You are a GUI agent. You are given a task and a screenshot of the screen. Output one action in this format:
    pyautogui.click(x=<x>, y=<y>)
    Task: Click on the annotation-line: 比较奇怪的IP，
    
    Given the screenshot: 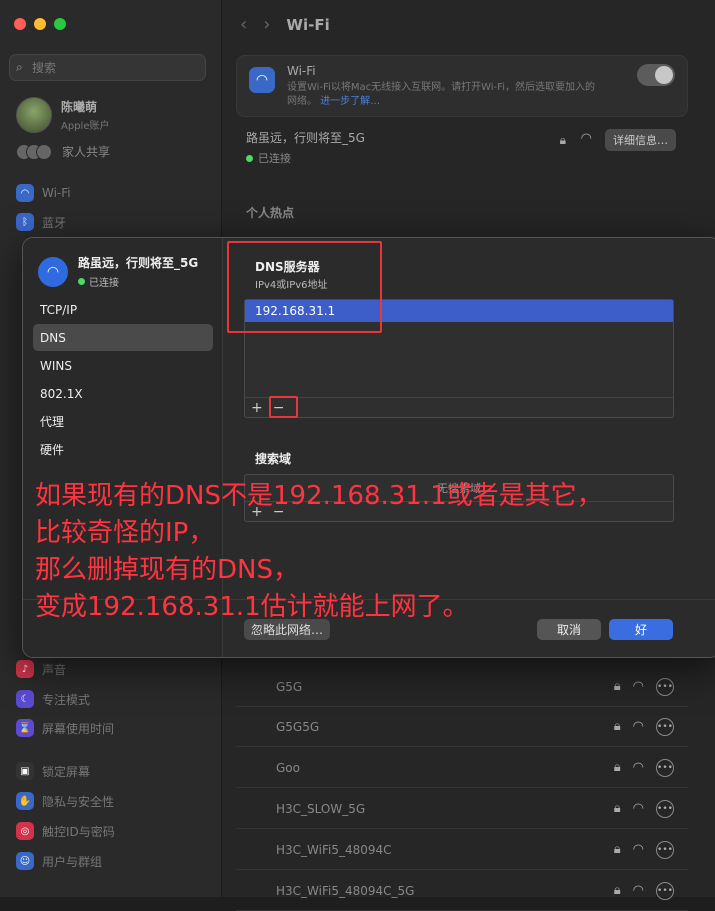 What is the action you would take?
    pyautogui.click(x=125, y=533)
    